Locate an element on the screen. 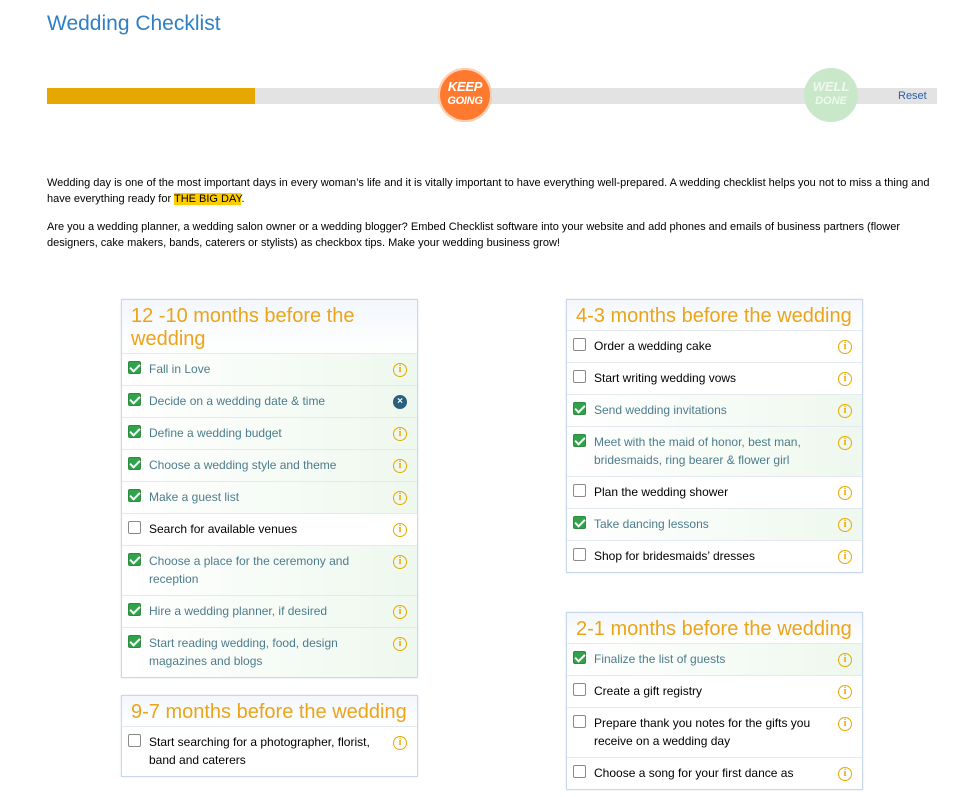 The height and width of the screenshot is (797, 972). card-heading: 9-7 months before the wedding is located at coordinates (269, 711).